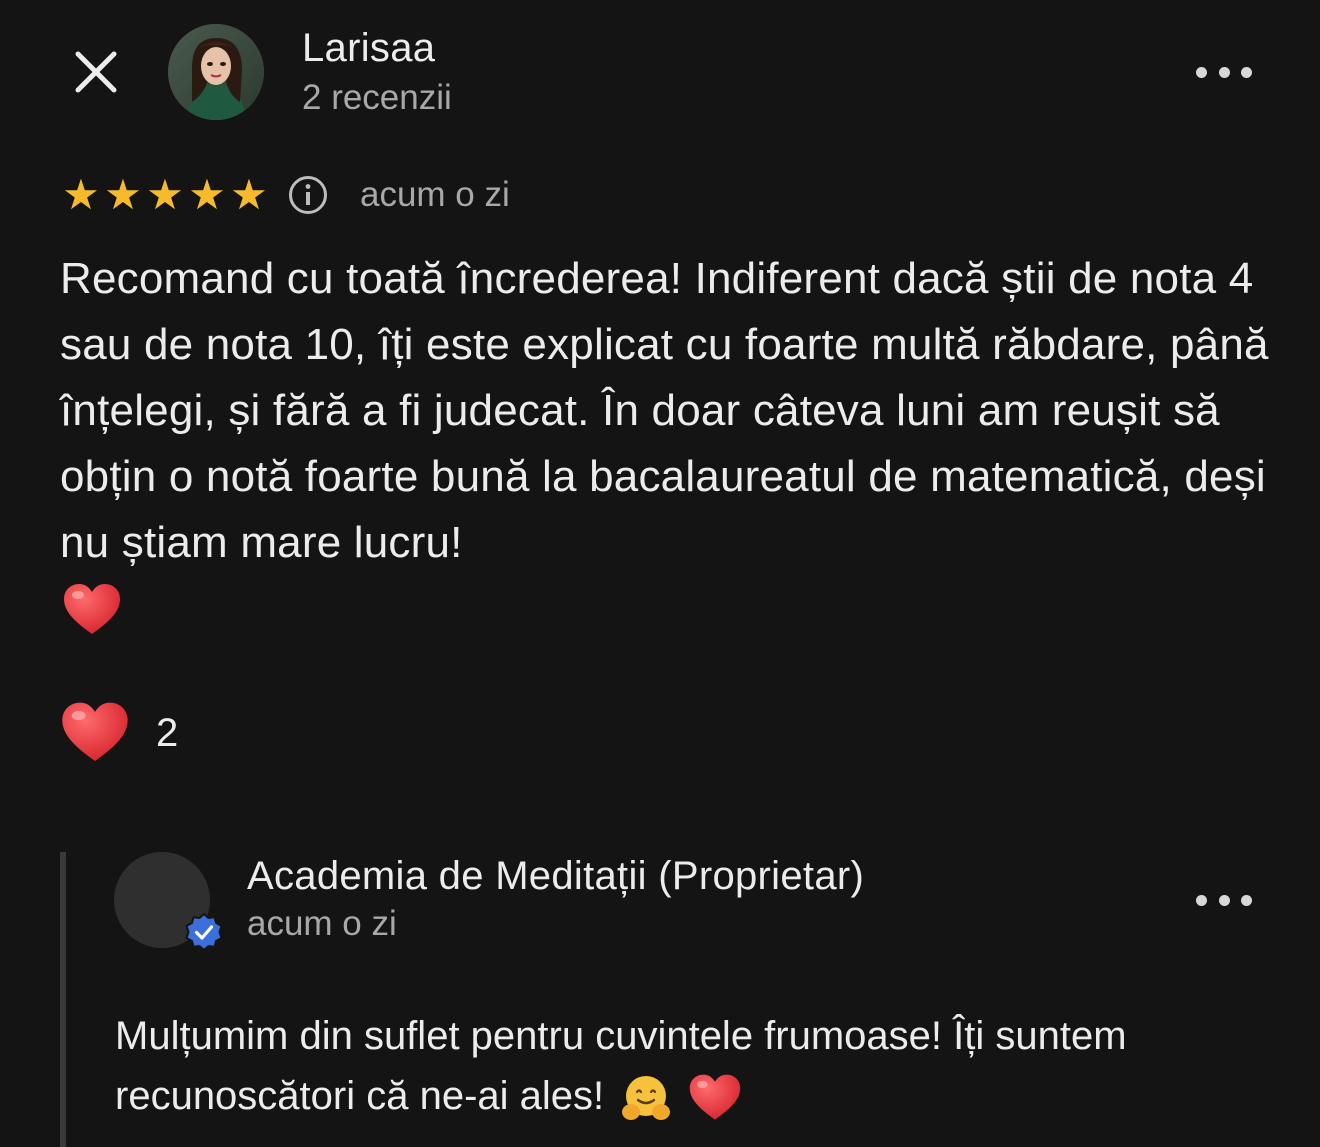 The height and width of the screenshot is (1147, 1320). What do you see at coordinates (204, 932) in the screenshot?
I see `verified-badge-icon` at bounding box center [204, 932].